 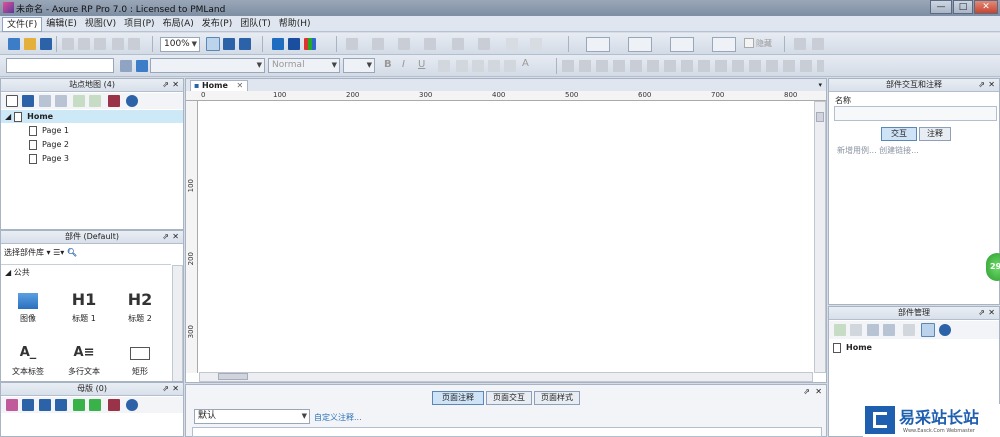 I want to click on add-master-icon, so click(x=12, y=405).